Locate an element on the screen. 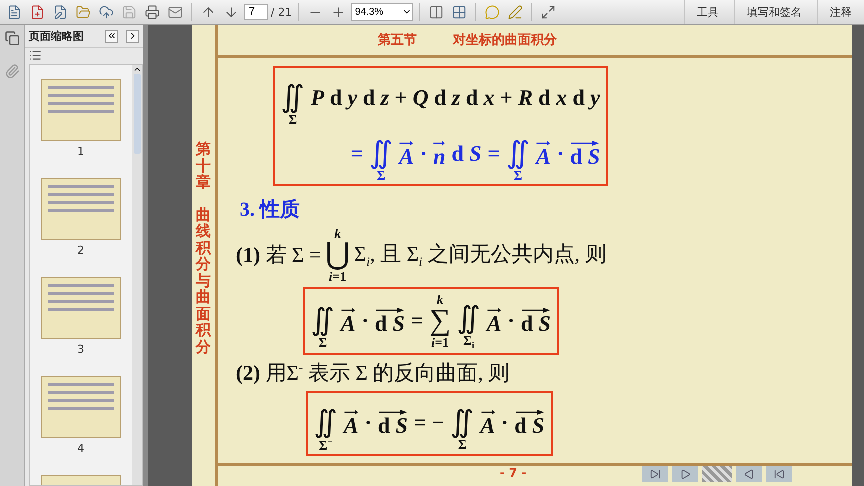 The height and width of the screenshot is (486, 864). first-slide-button is located at coordinates (779, 474).